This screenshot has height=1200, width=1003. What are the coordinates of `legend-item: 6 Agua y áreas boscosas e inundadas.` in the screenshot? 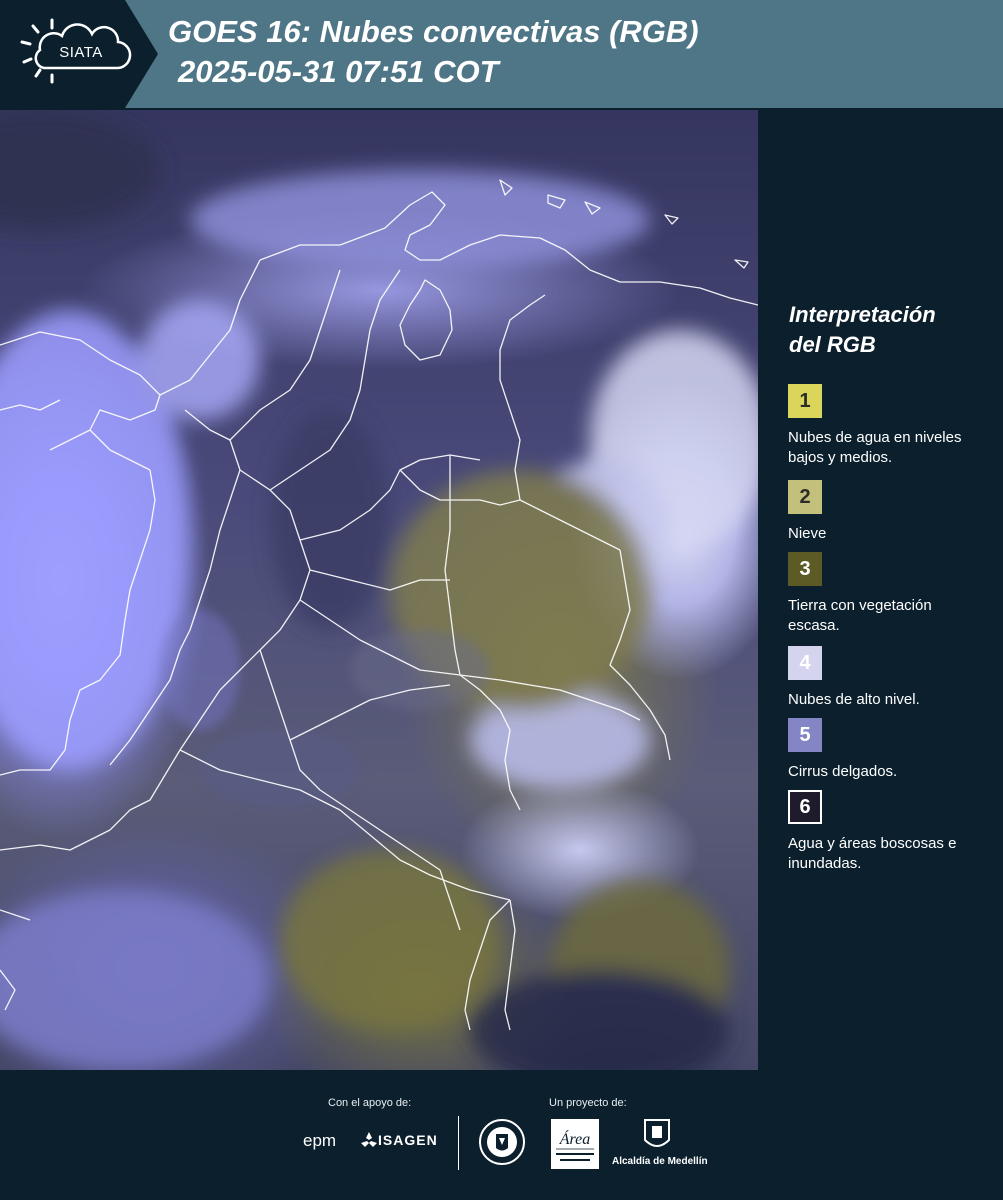 It's located at (880, 832).